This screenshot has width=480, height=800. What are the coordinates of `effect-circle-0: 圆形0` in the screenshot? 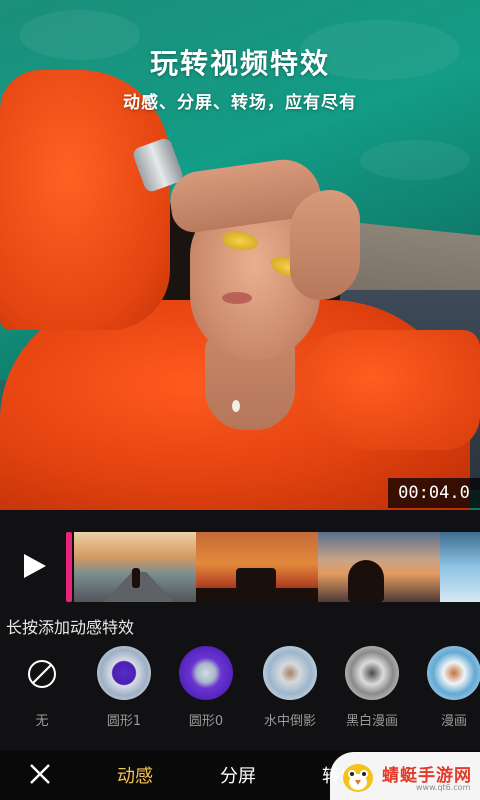 It's located at (206, 694).